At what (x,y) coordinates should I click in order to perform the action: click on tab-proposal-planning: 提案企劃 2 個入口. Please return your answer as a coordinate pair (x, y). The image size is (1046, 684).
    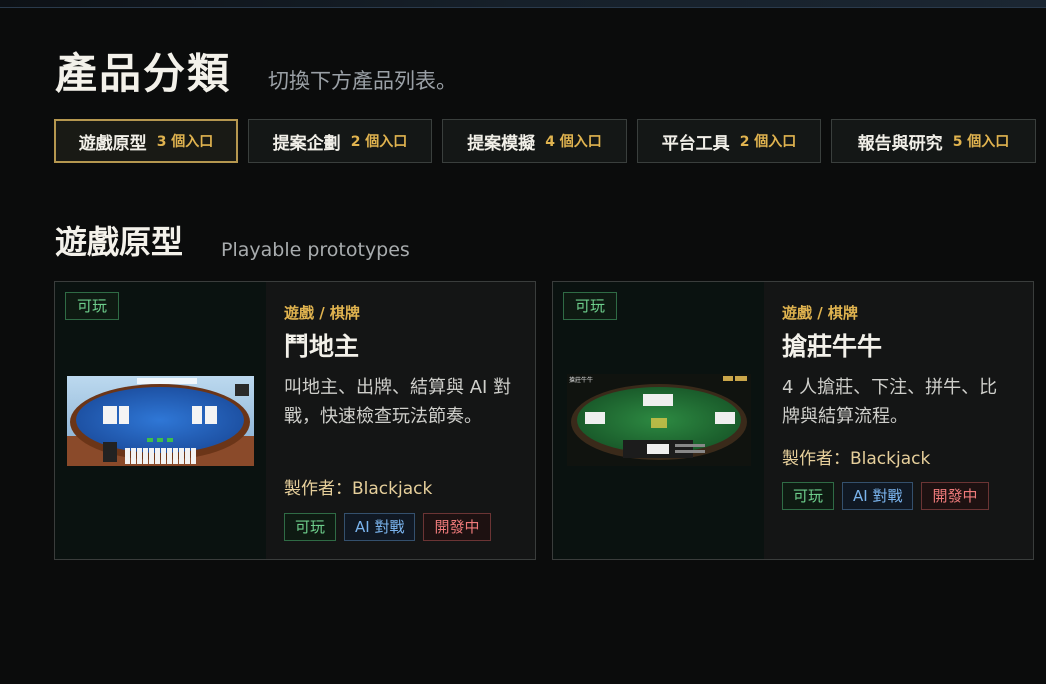
    Looking at the image, I should click on (340, 141).